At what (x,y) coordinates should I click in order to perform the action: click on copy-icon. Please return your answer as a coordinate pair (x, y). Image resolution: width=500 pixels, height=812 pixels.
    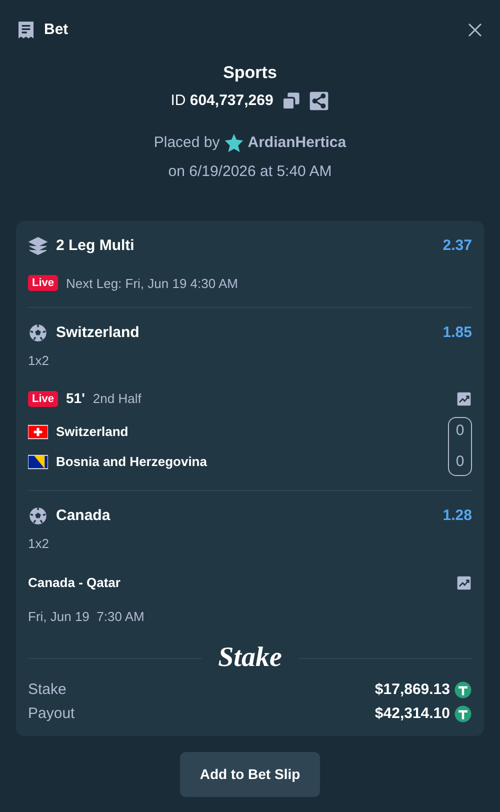
    Looking at the image, I should click on (291, 100).